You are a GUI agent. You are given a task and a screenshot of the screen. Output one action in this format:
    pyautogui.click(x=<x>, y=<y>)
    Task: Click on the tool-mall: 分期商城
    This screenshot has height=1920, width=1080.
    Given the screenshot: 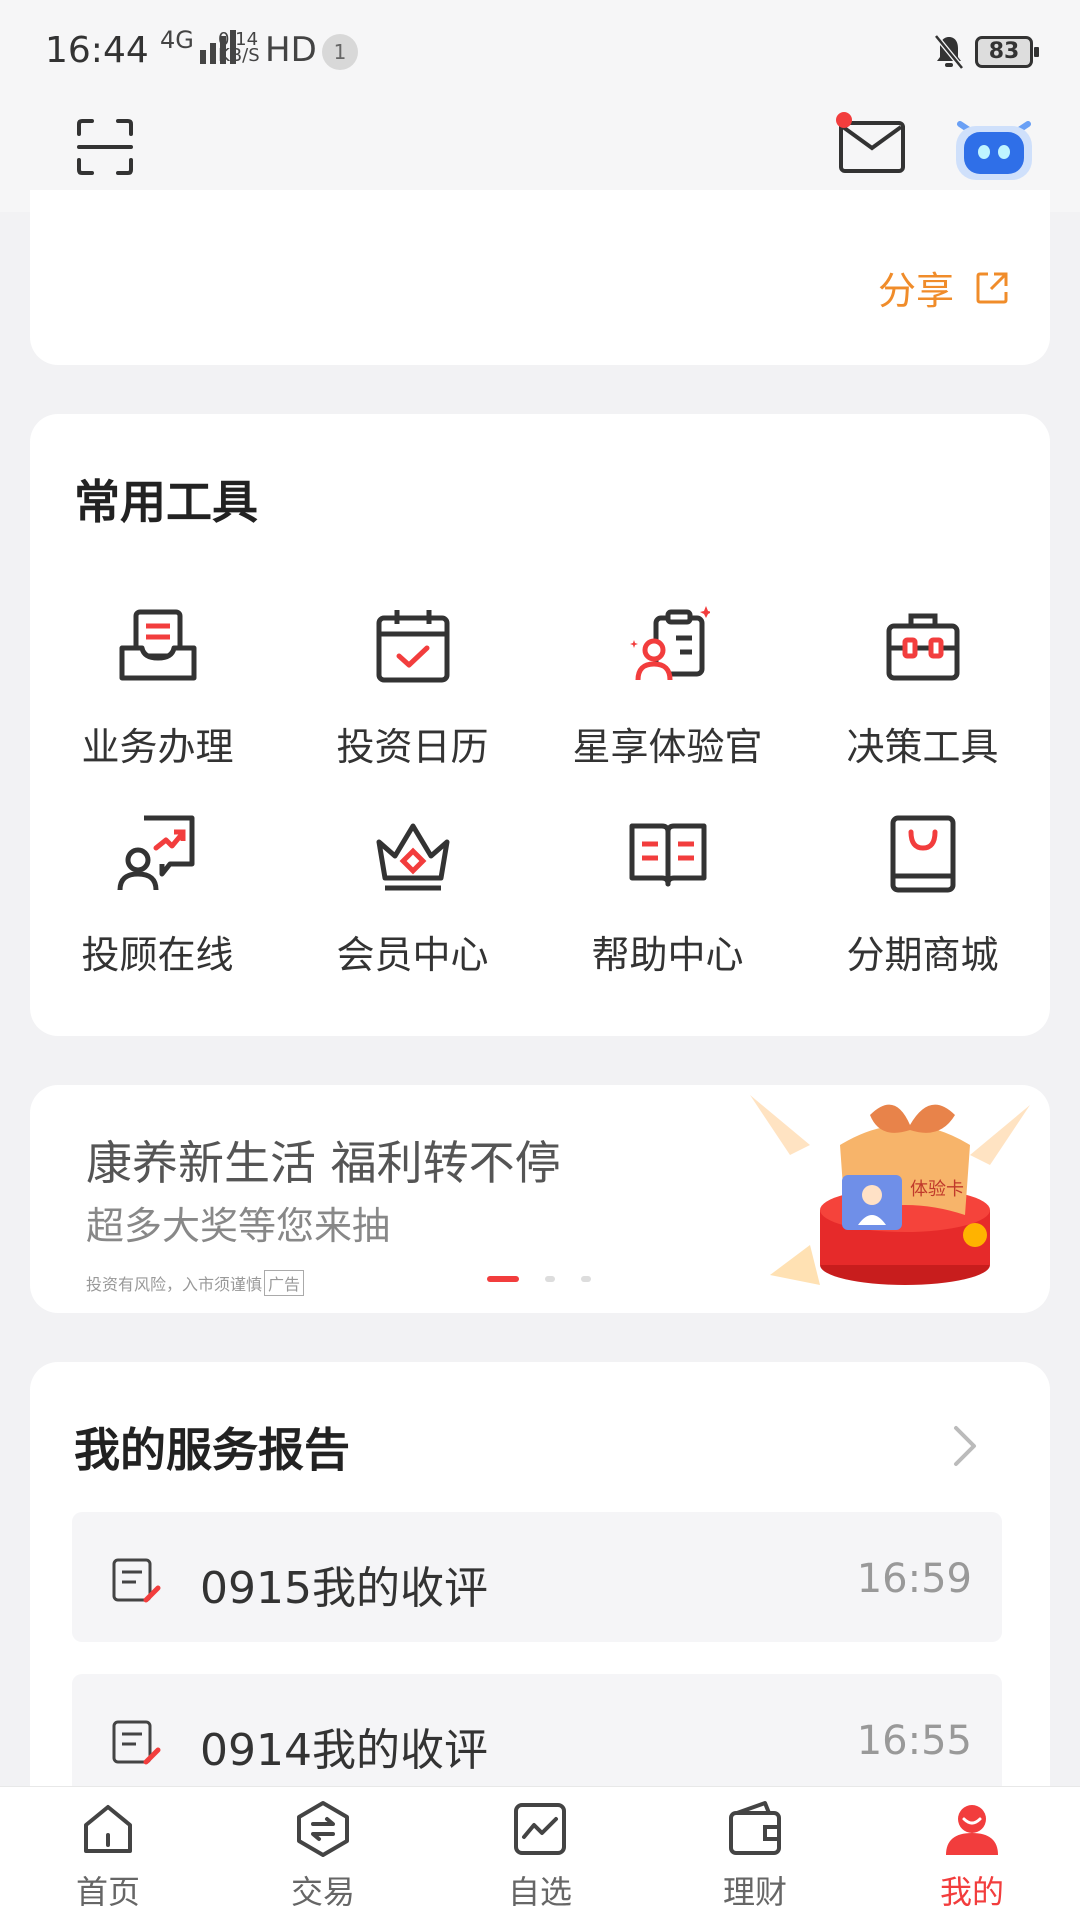 What is the action you would take?
    pyautogui.click(x=922, y=895)
    